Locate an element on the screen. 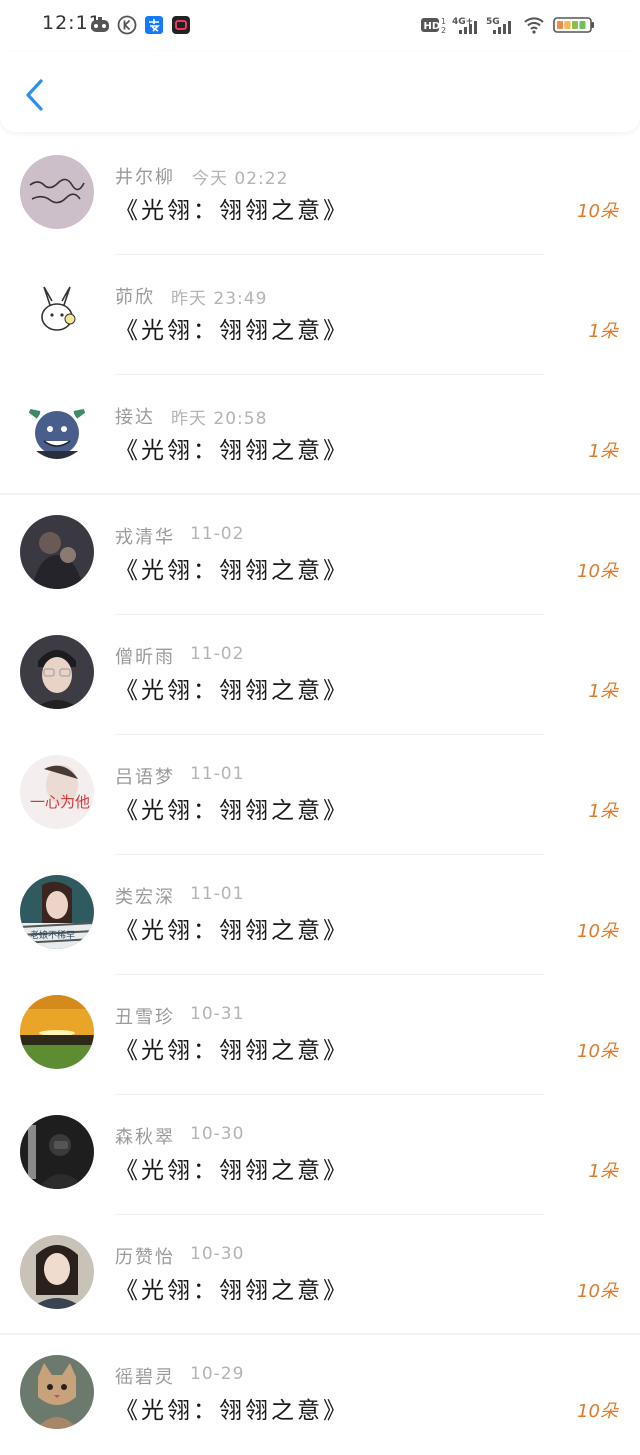  sender-name: 吕语梦 is located at coordinates (145, 777).